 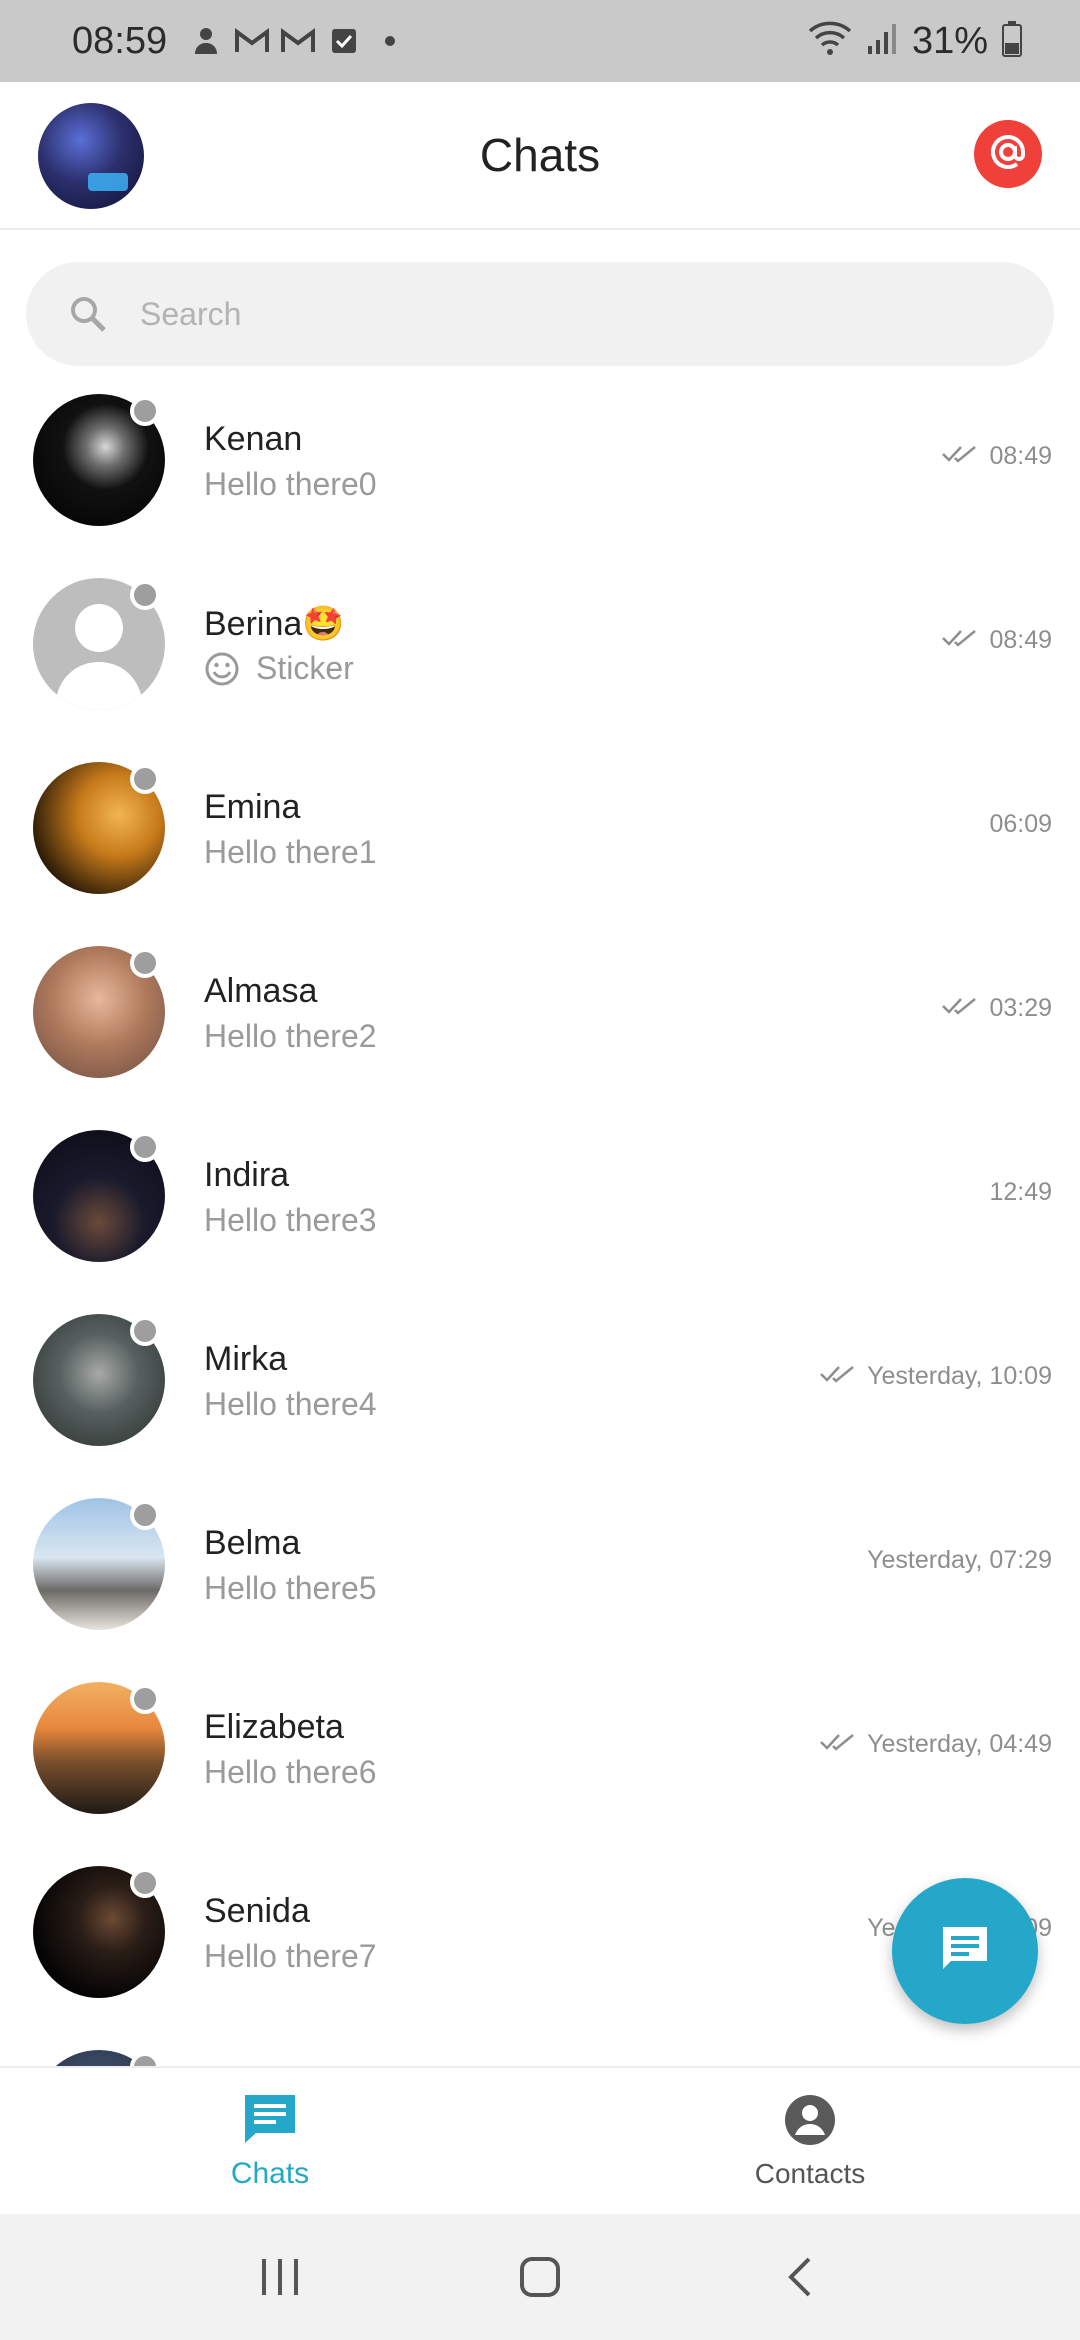 I want to click on chat-time: Yesterday, 07:29, so click(x=959, y=1560).